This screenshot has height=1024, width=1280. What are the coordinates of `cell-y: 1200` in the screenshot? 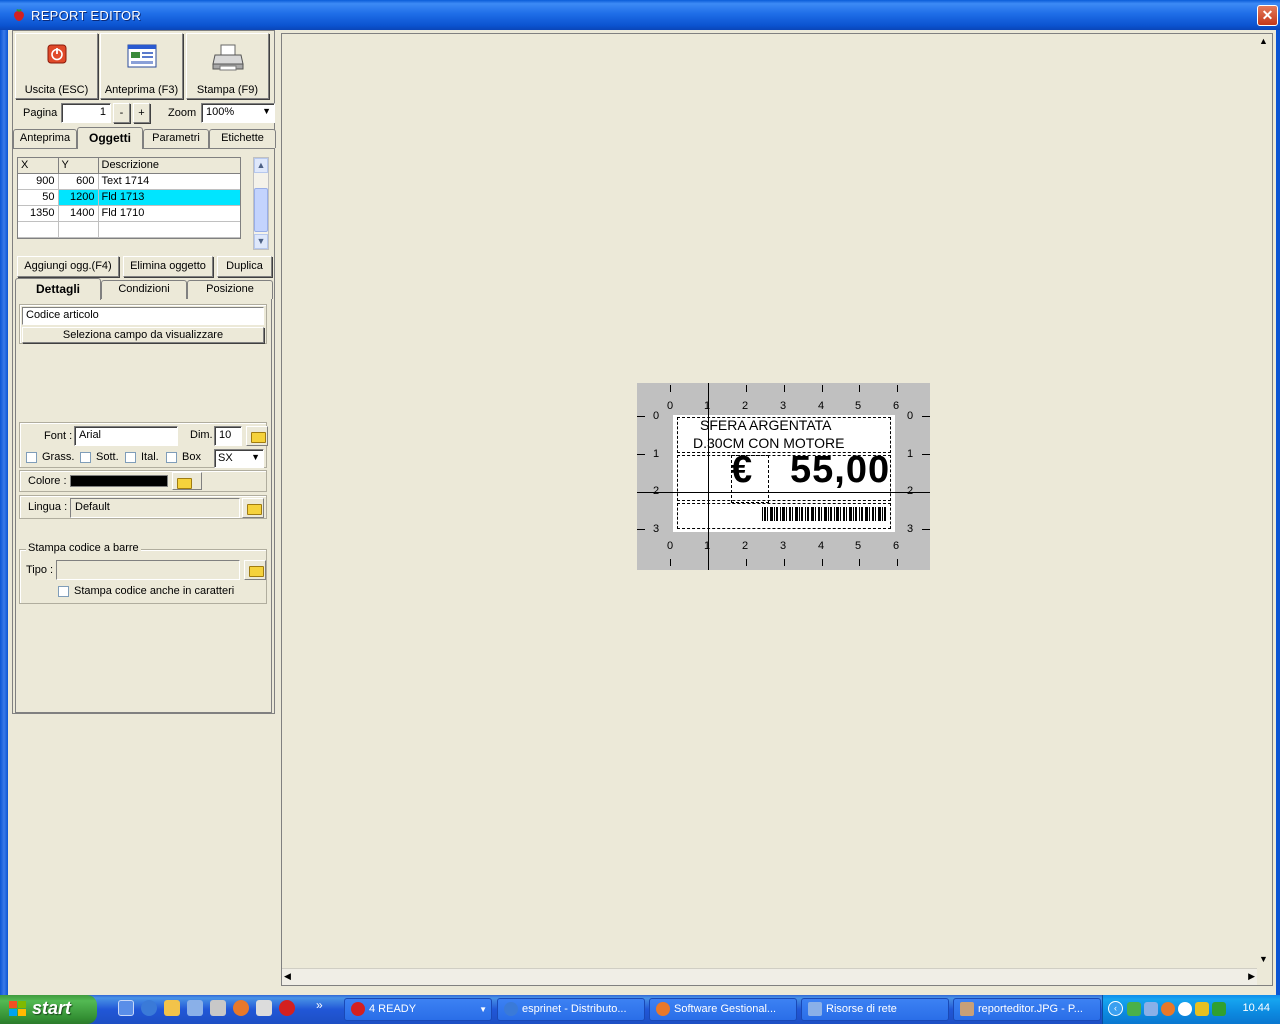 It's located at (78, 197).